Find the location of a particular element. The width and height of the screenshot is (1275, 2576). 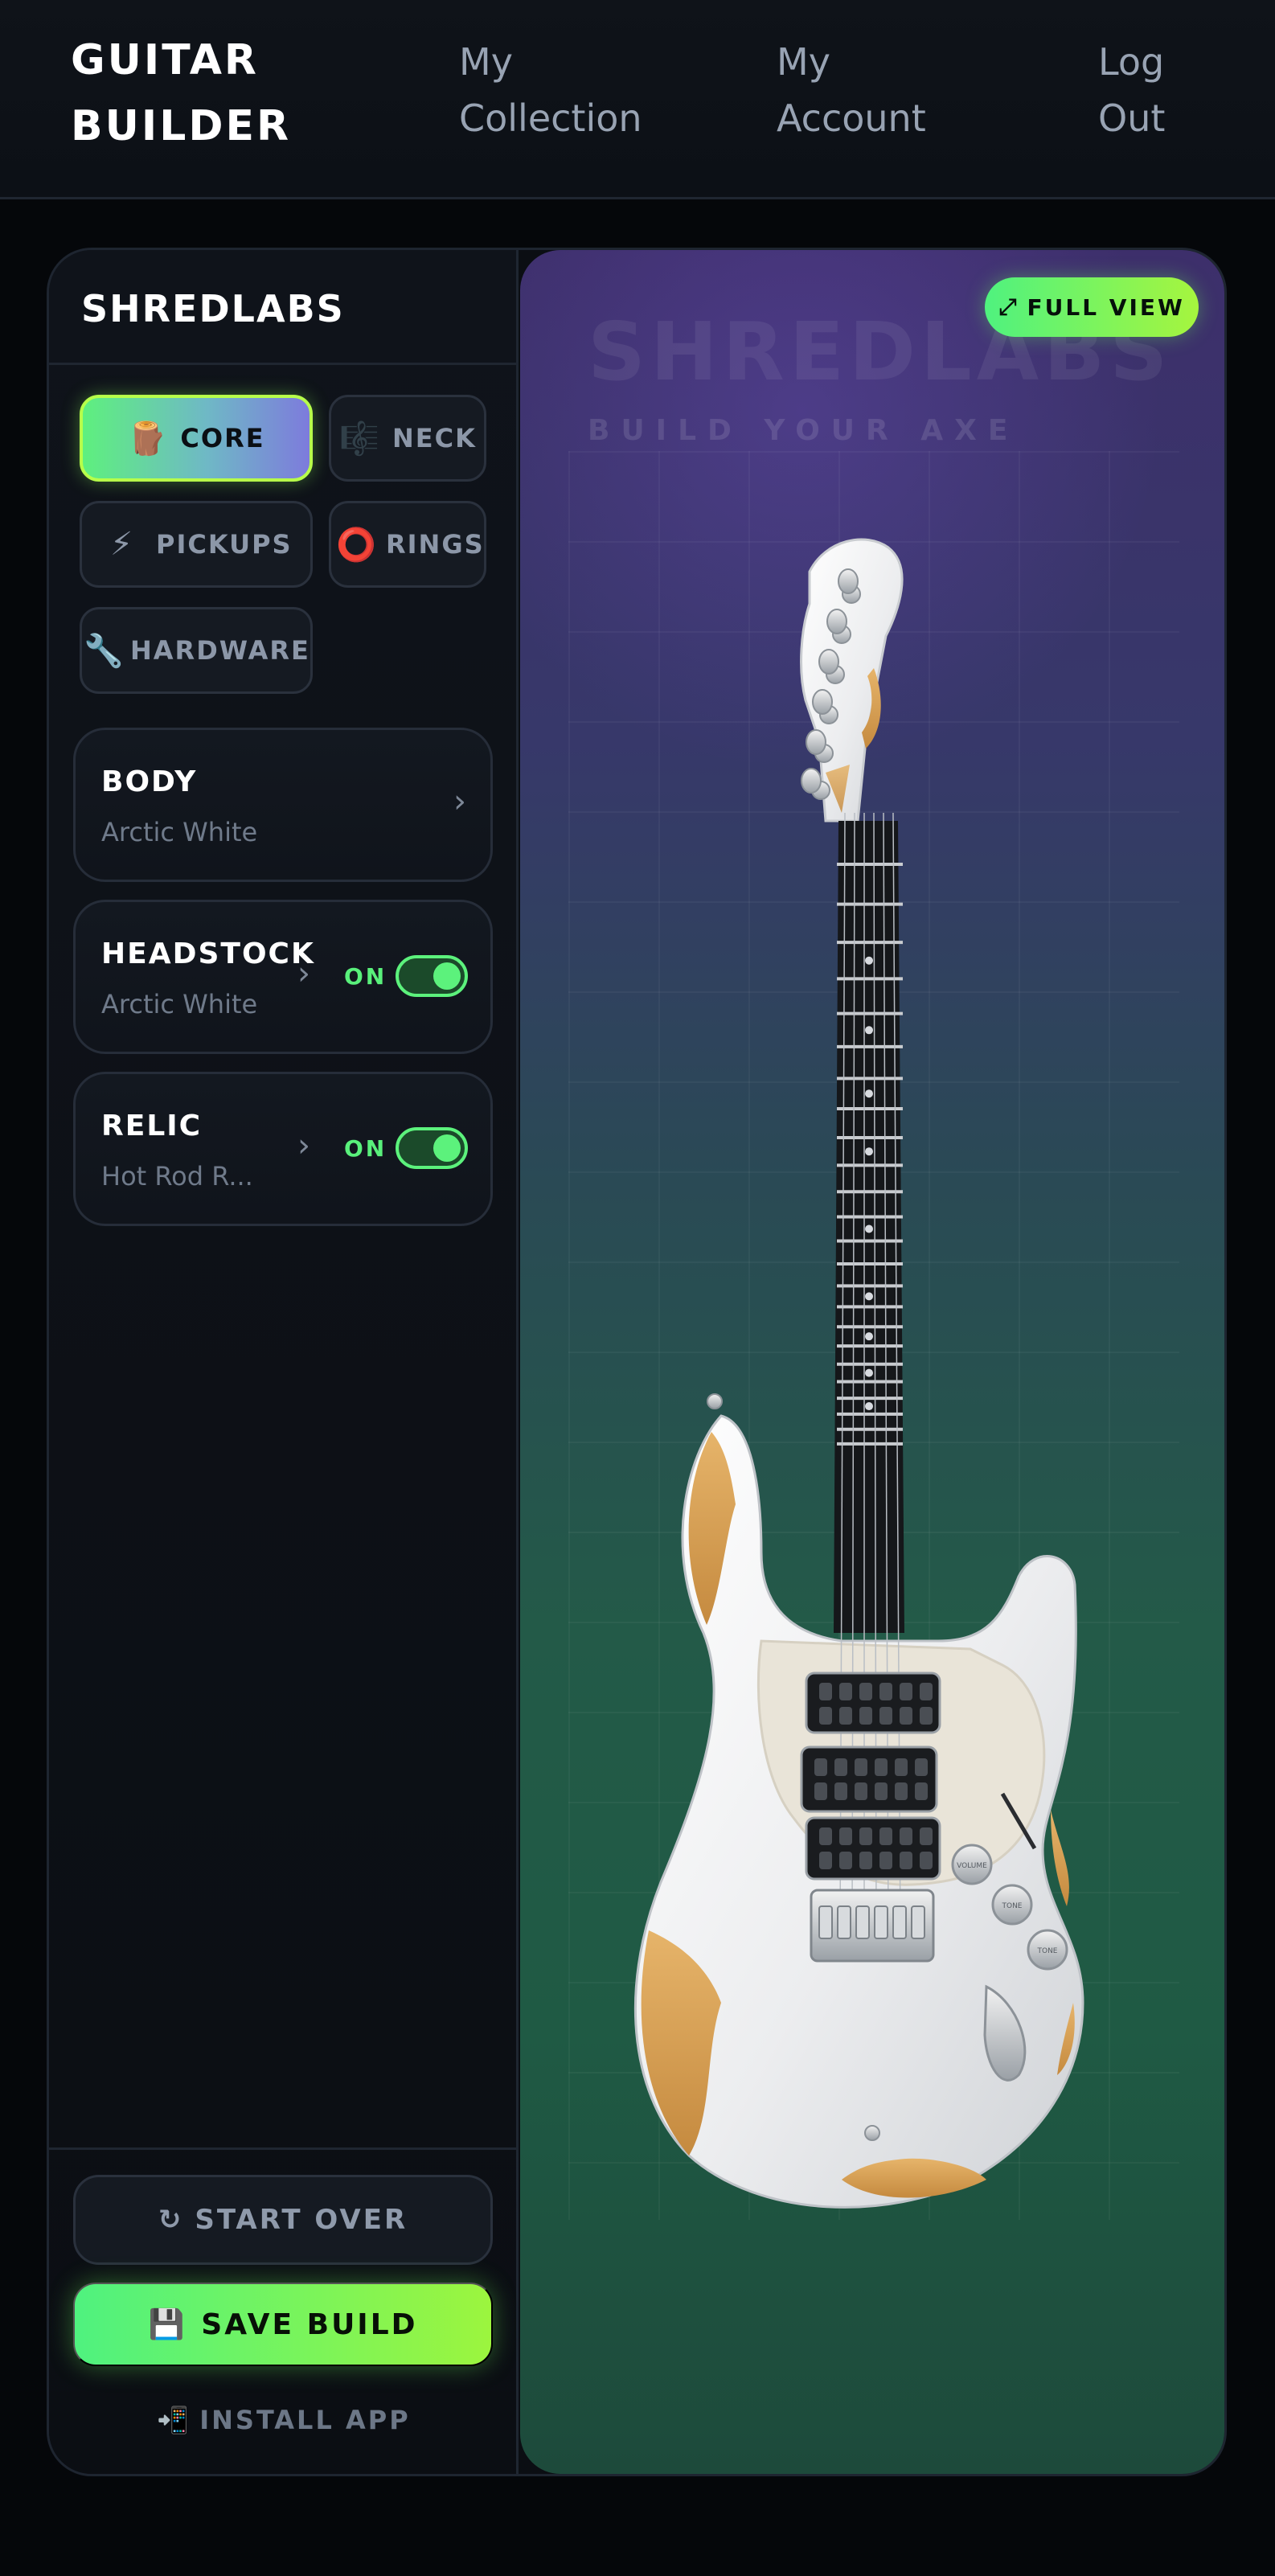

button-label: START OVER is located at coordinates (301, 2220).